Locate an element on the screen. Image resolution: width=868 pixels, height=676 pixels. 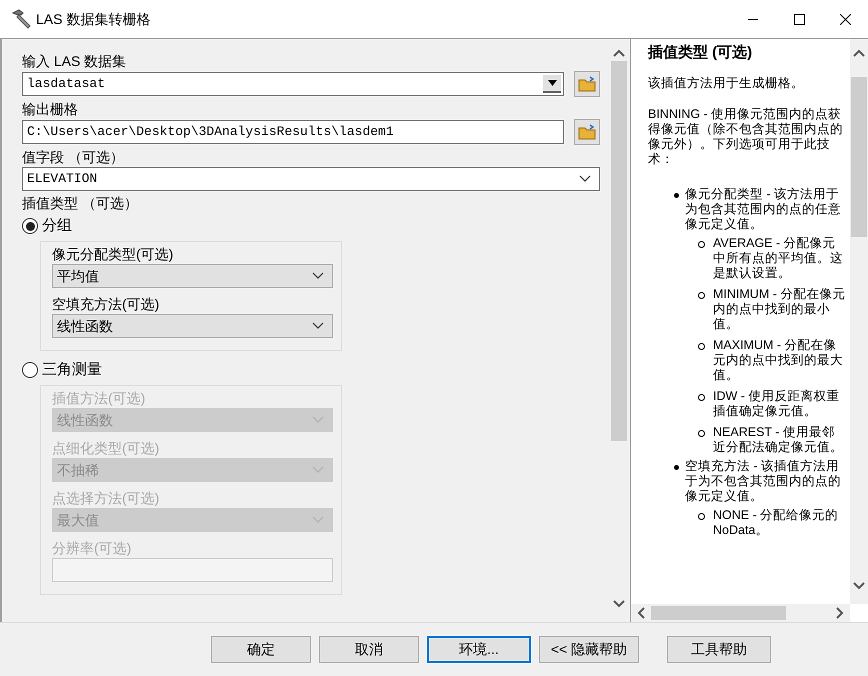
field-label: 插值类型 （可选） is located at coordinates (80, 203).